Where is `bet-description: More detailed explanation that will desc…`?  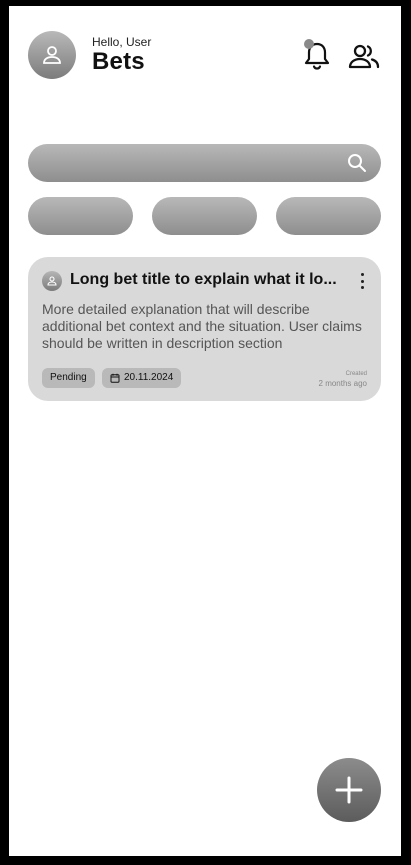
bet-description: More detailed explanation that will desc… is located at coordinates (202, 326).